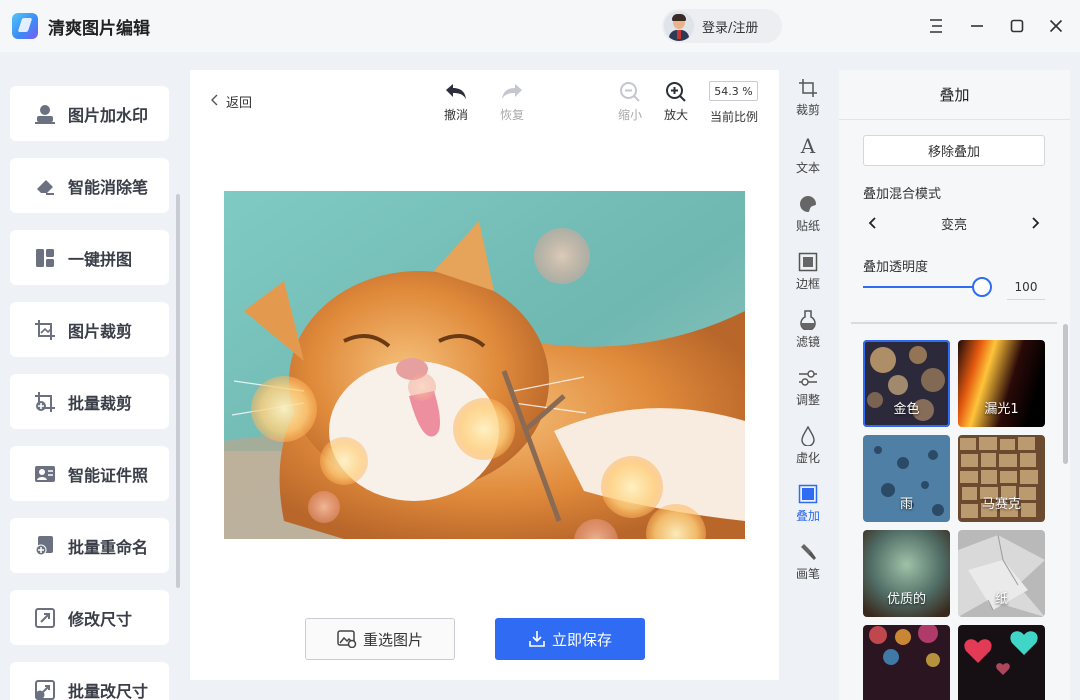  Describe the element at coordinates (239, 103) in the screenshot. I see `back-label: 返回` at that location.